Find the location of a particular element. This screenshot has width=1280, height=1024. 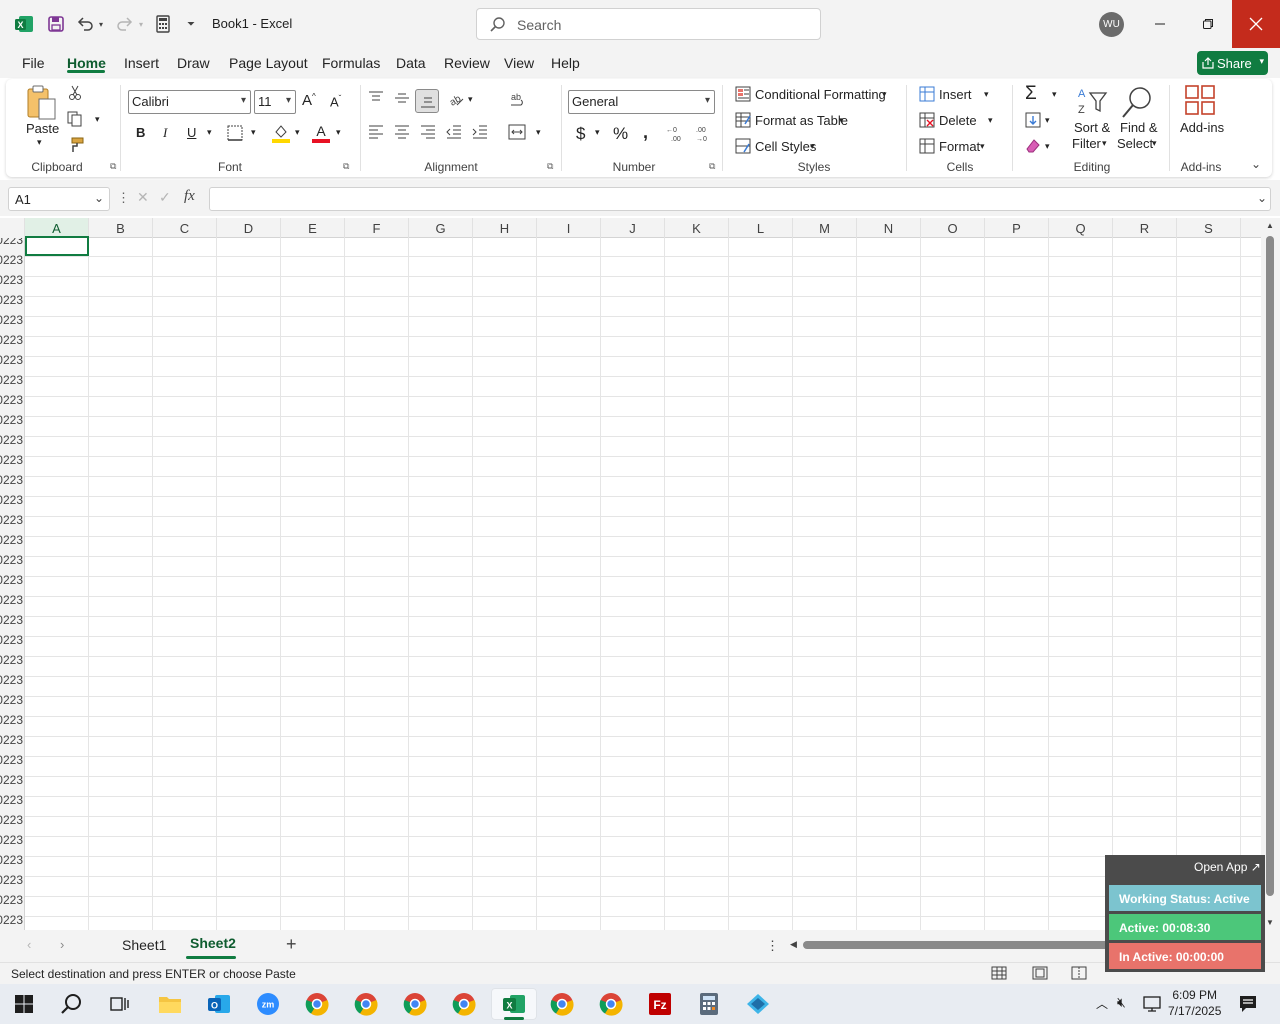

clipboard-launcher-icon: ⧉ is located at coordinates (113, 166).